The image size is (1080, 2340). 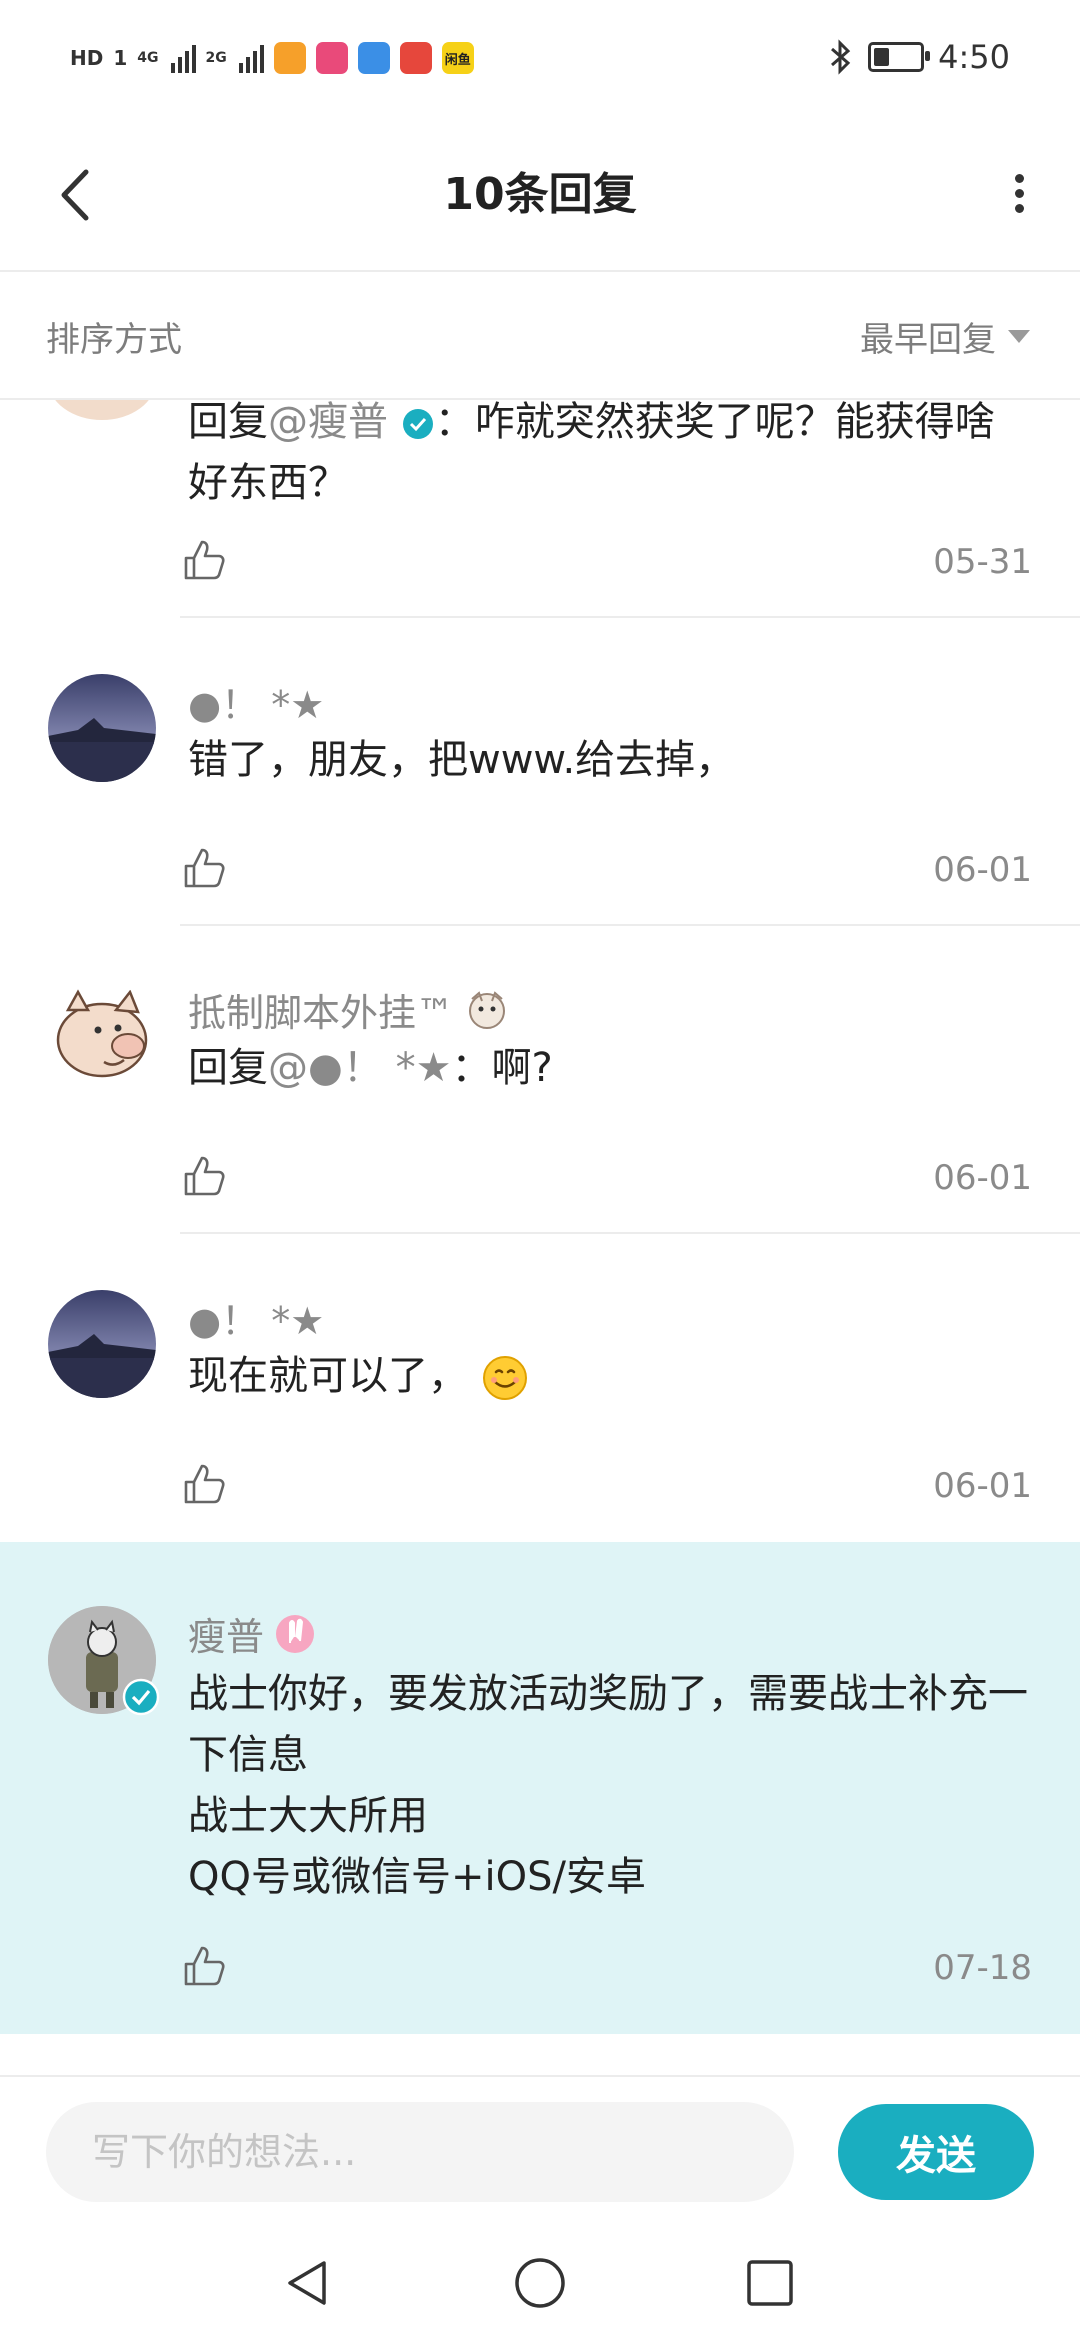 I want to click on header: 10条回复, so click(x=540, y=196).